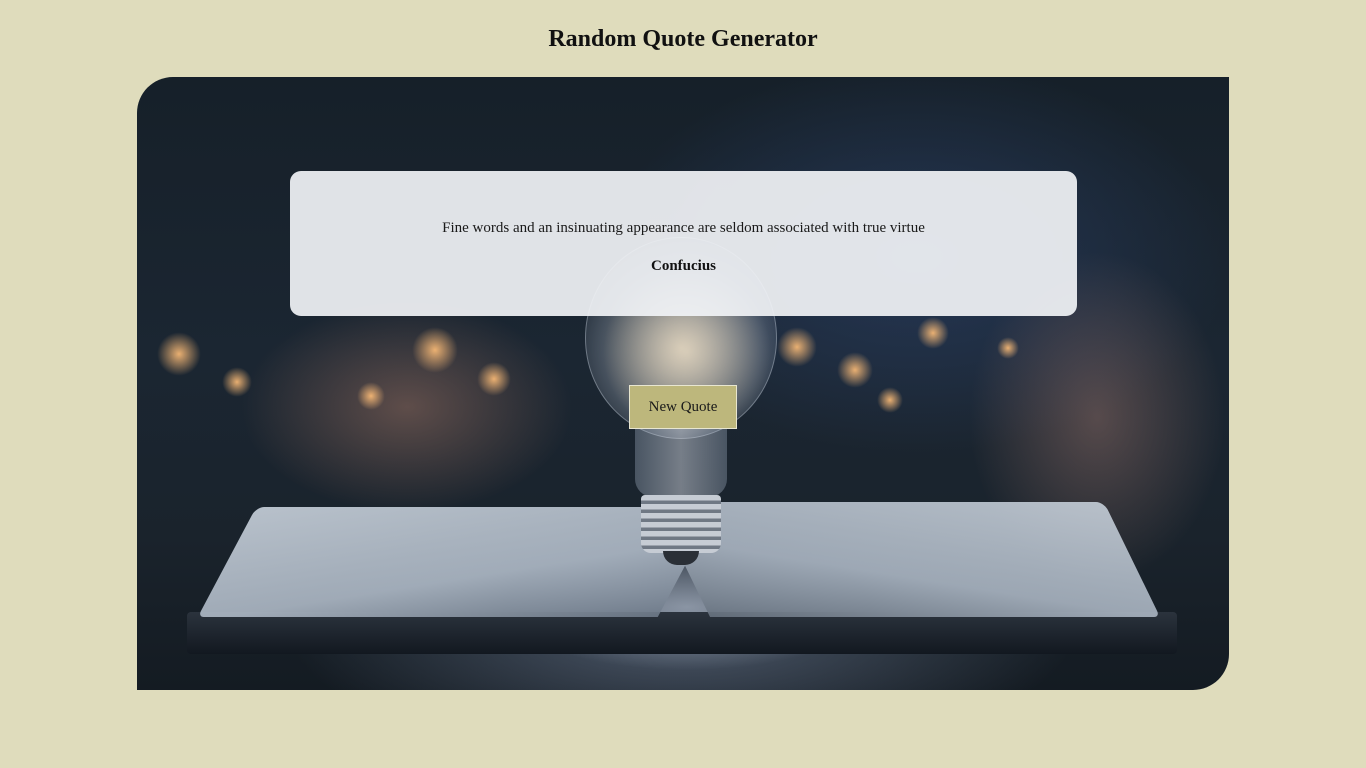 The image size is (1366, 768). I want to click on lightbulb-neck, so click(681, 457).